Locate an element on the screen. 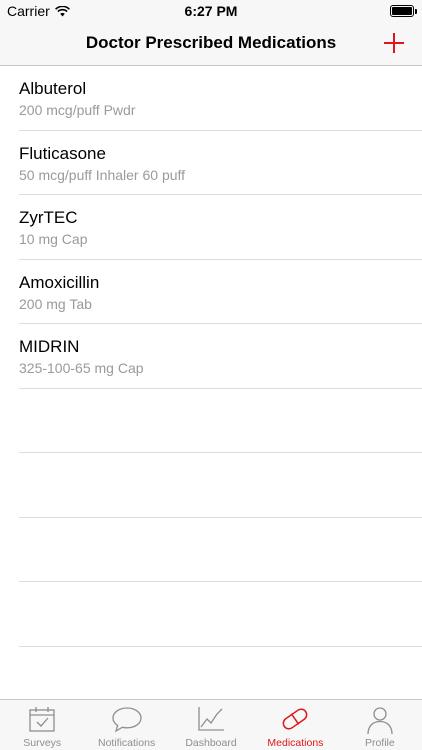 The width and height of the screenshot is (422, 750). tab-medications: Medications is located at coordinates (295, 725).